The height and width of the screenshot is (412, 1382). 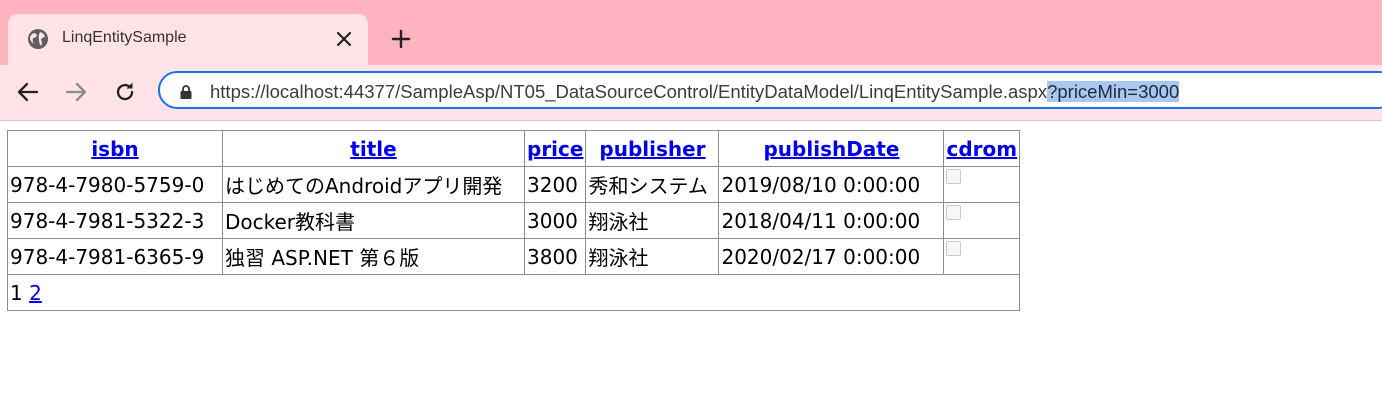 I want to click on sort-link-cdrom: cdrom, so click(x=981, y=149).